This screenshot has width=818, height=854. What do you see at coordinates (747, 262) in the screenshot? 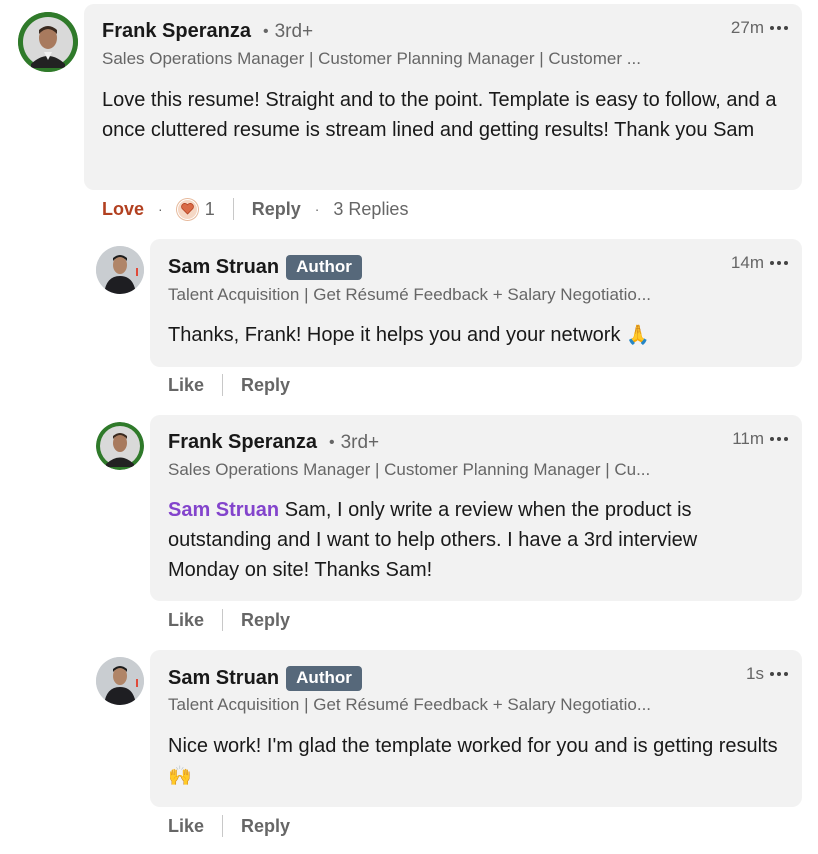
I see `reply-timestamp: 14m` at bounding box center [747, 262].